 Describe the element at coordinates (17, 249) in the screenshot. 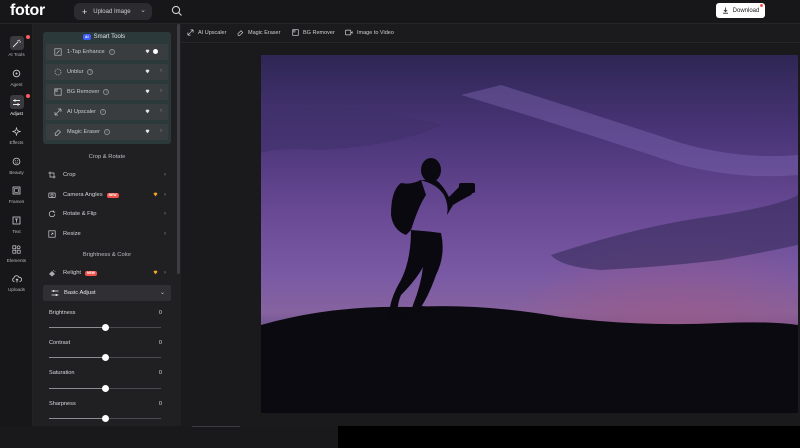

I see `shapes-icon` at that location.